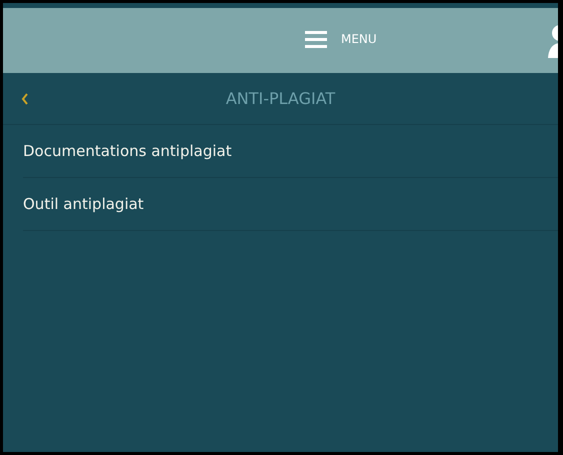  I want to click on menu-icon, so click(316, 39).